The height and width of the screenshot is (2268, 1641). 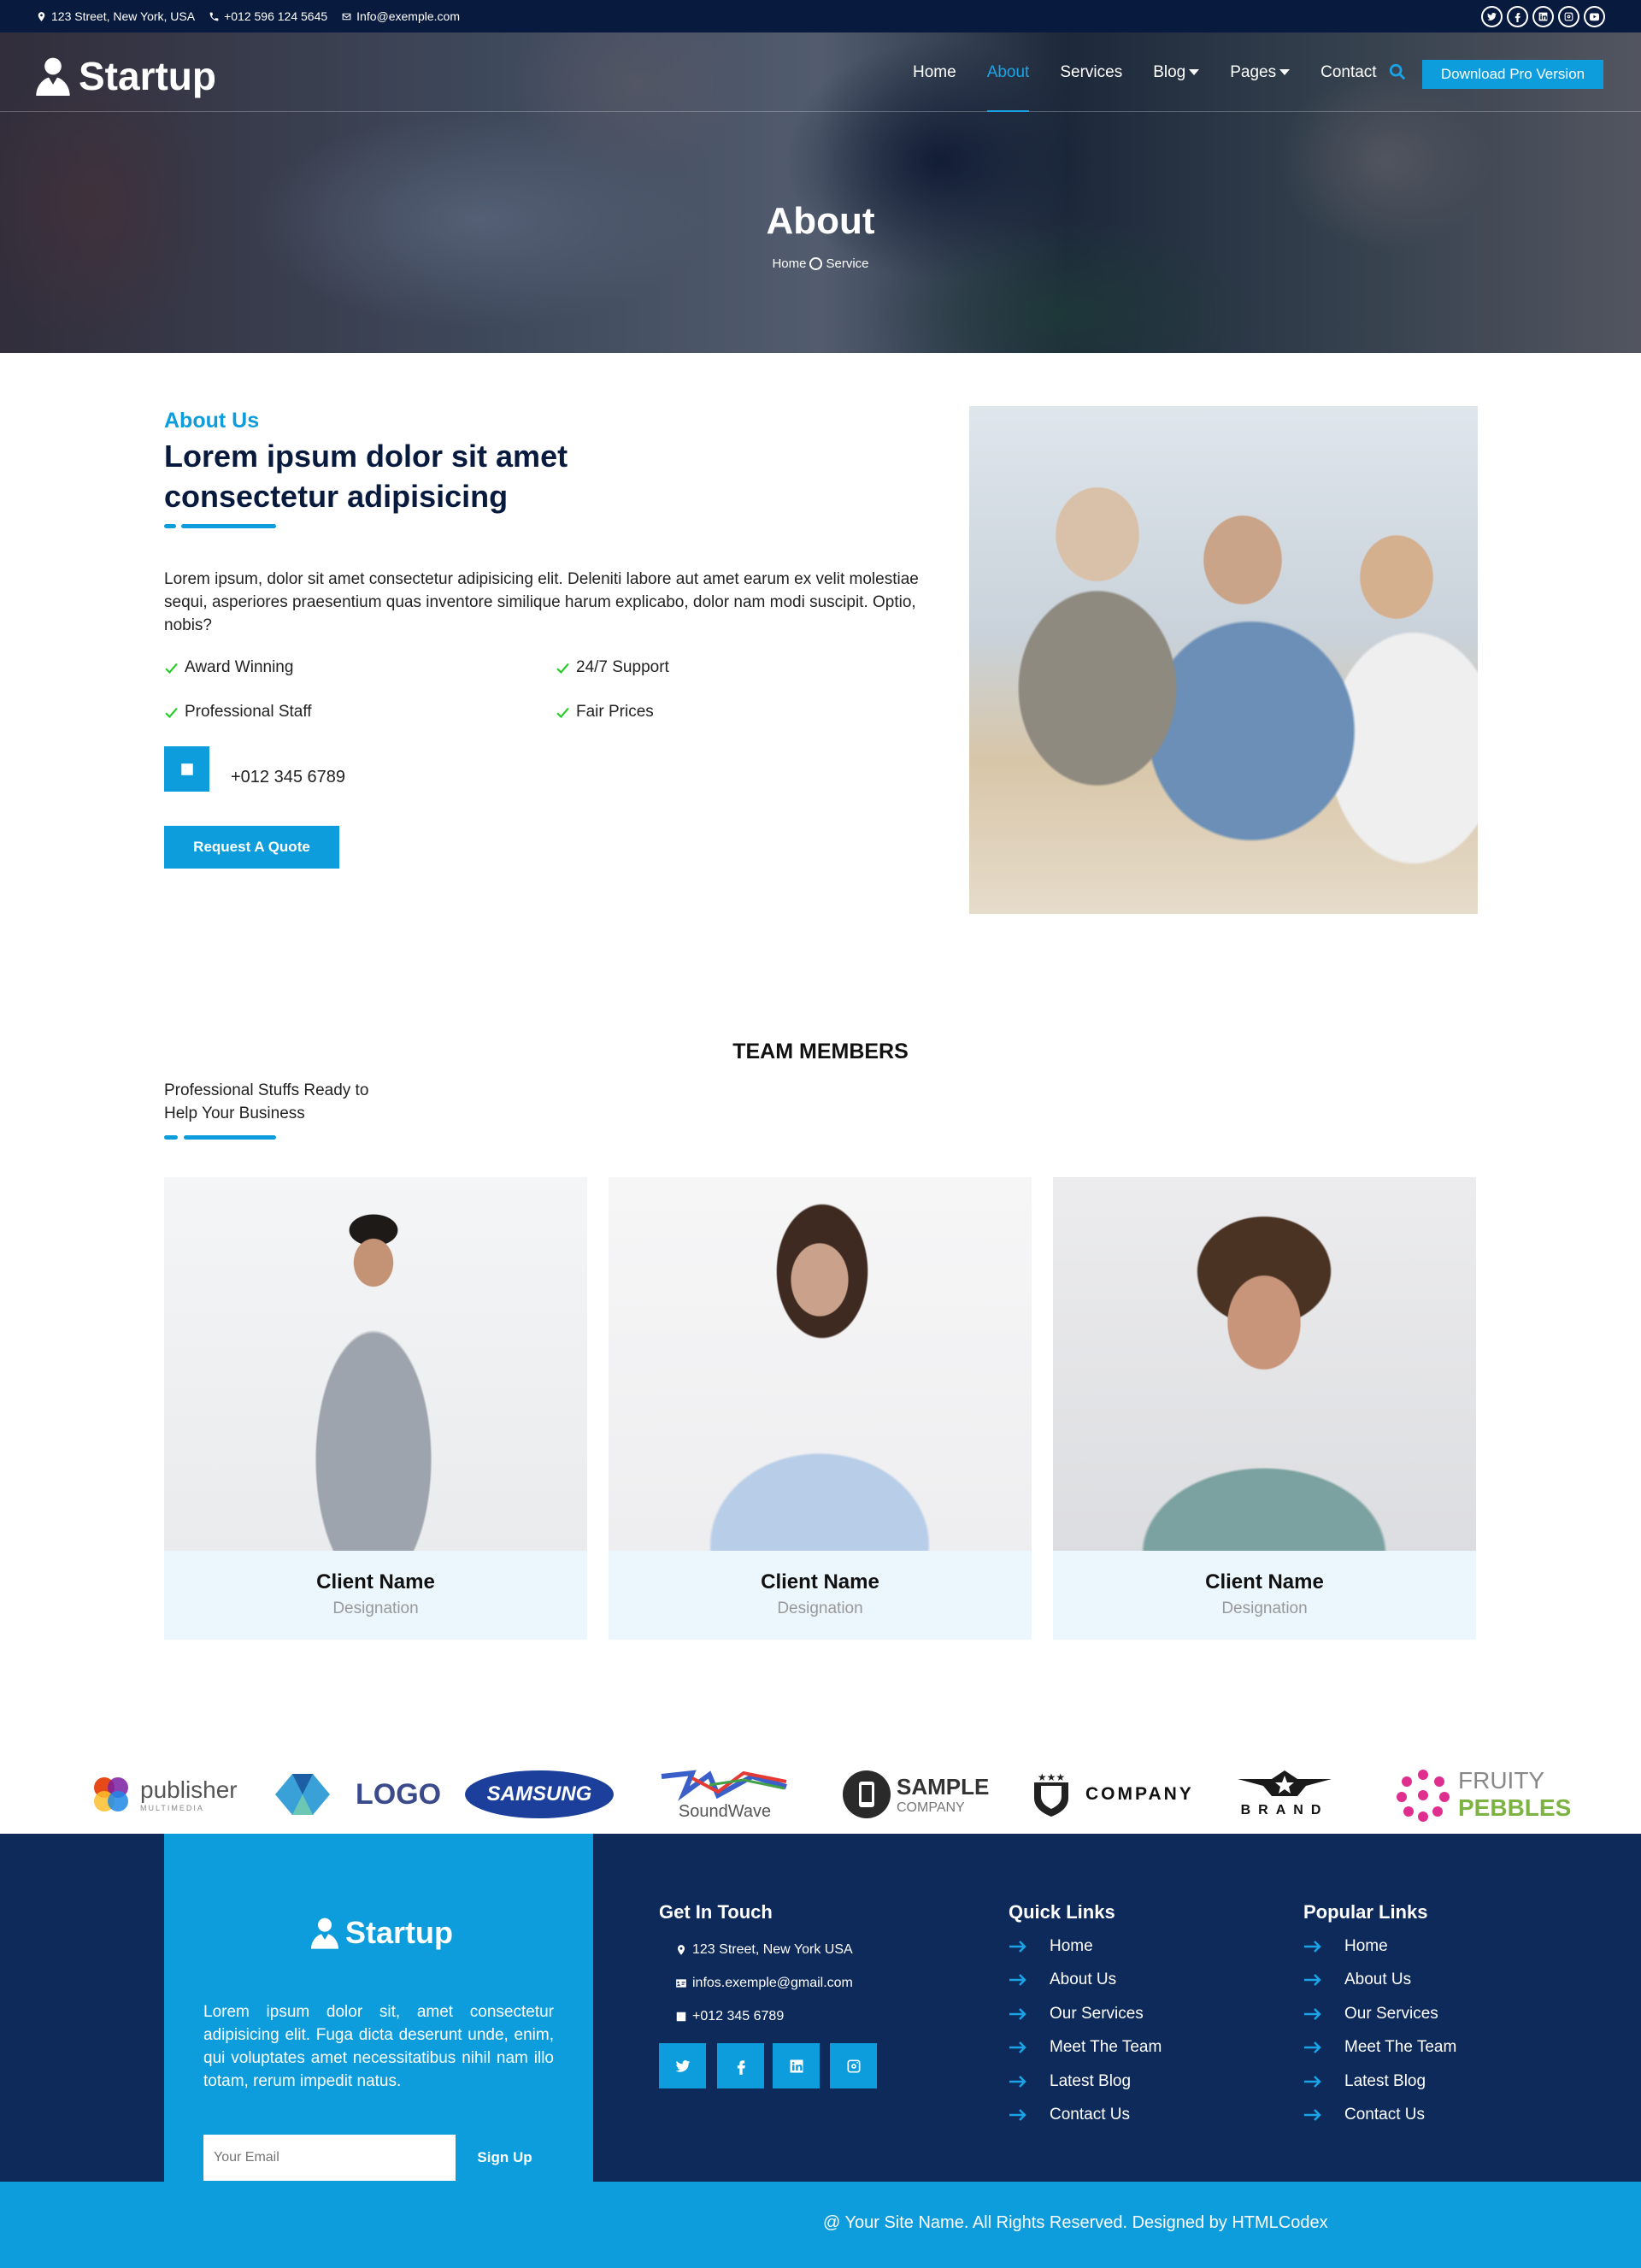 I want to click on popular-link-about: About Us, so click(x=1357, y=1980).